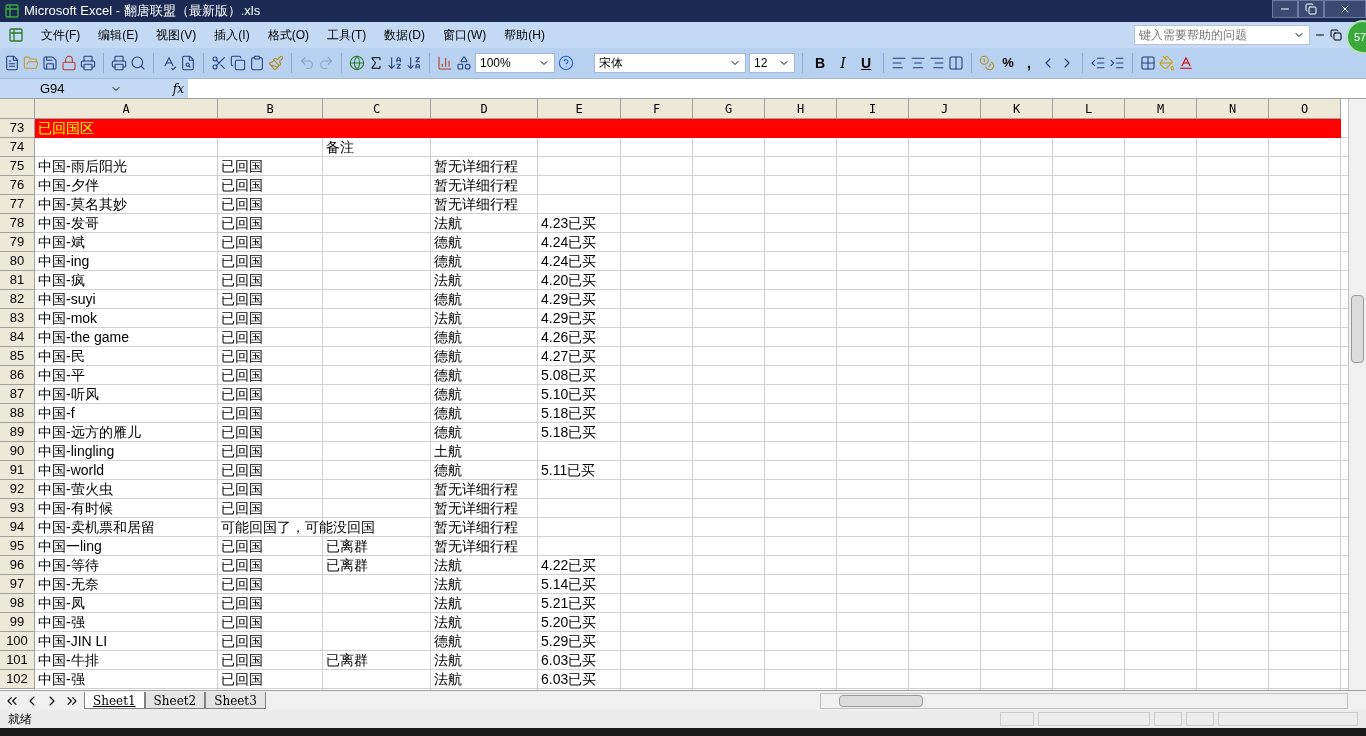  I want to click on row-header: 90, so click(17, 451).